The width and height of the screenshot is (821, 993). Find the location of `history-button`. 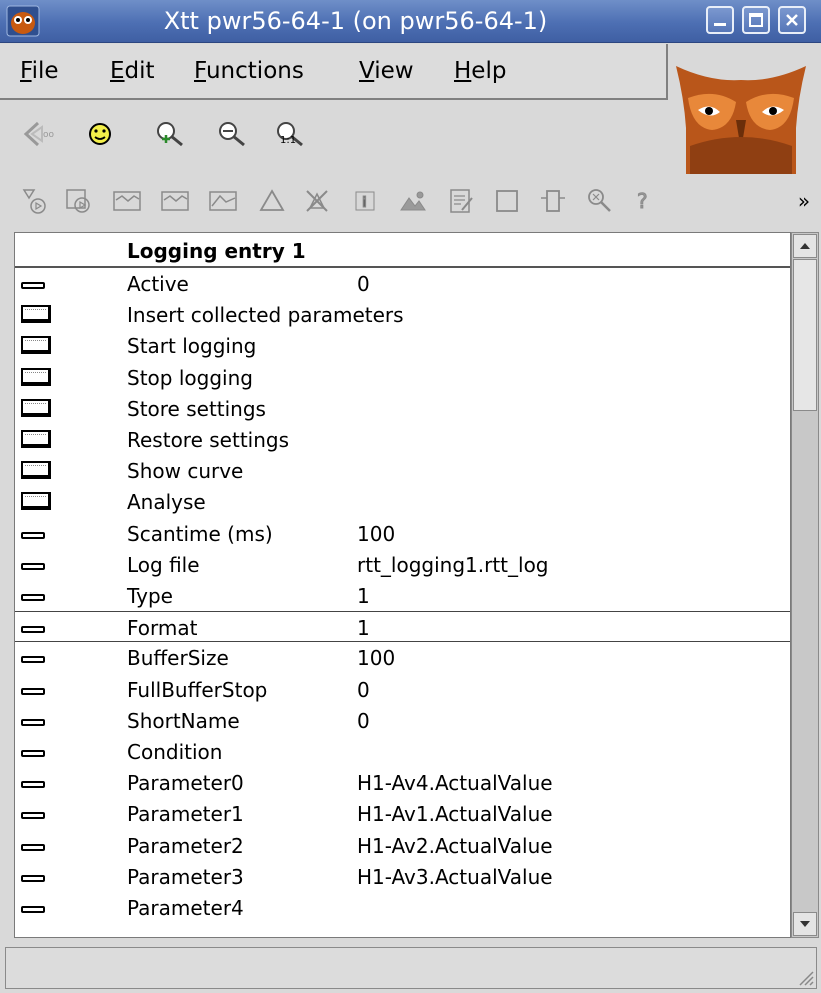

history-button is located at coordinates (223, 201).